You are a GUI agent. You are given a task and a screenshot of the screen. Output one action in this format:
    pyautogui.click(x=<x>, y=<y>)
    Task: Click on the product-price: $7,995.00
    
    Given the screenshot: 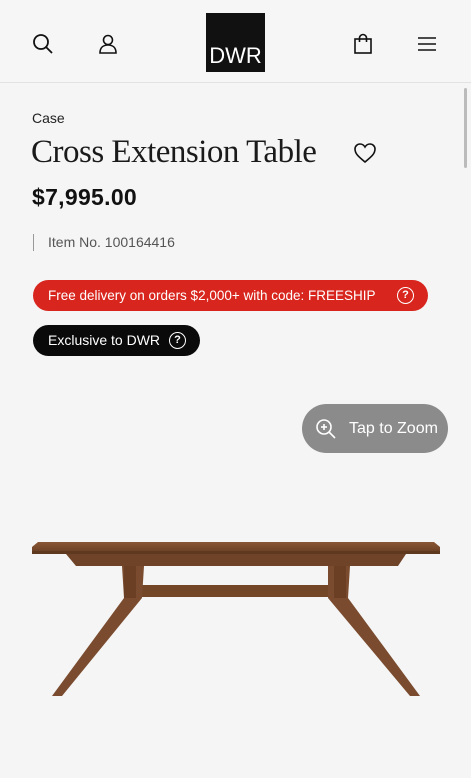 What is the action you would take?
    pyautogui.click(x=85, y=197)
    